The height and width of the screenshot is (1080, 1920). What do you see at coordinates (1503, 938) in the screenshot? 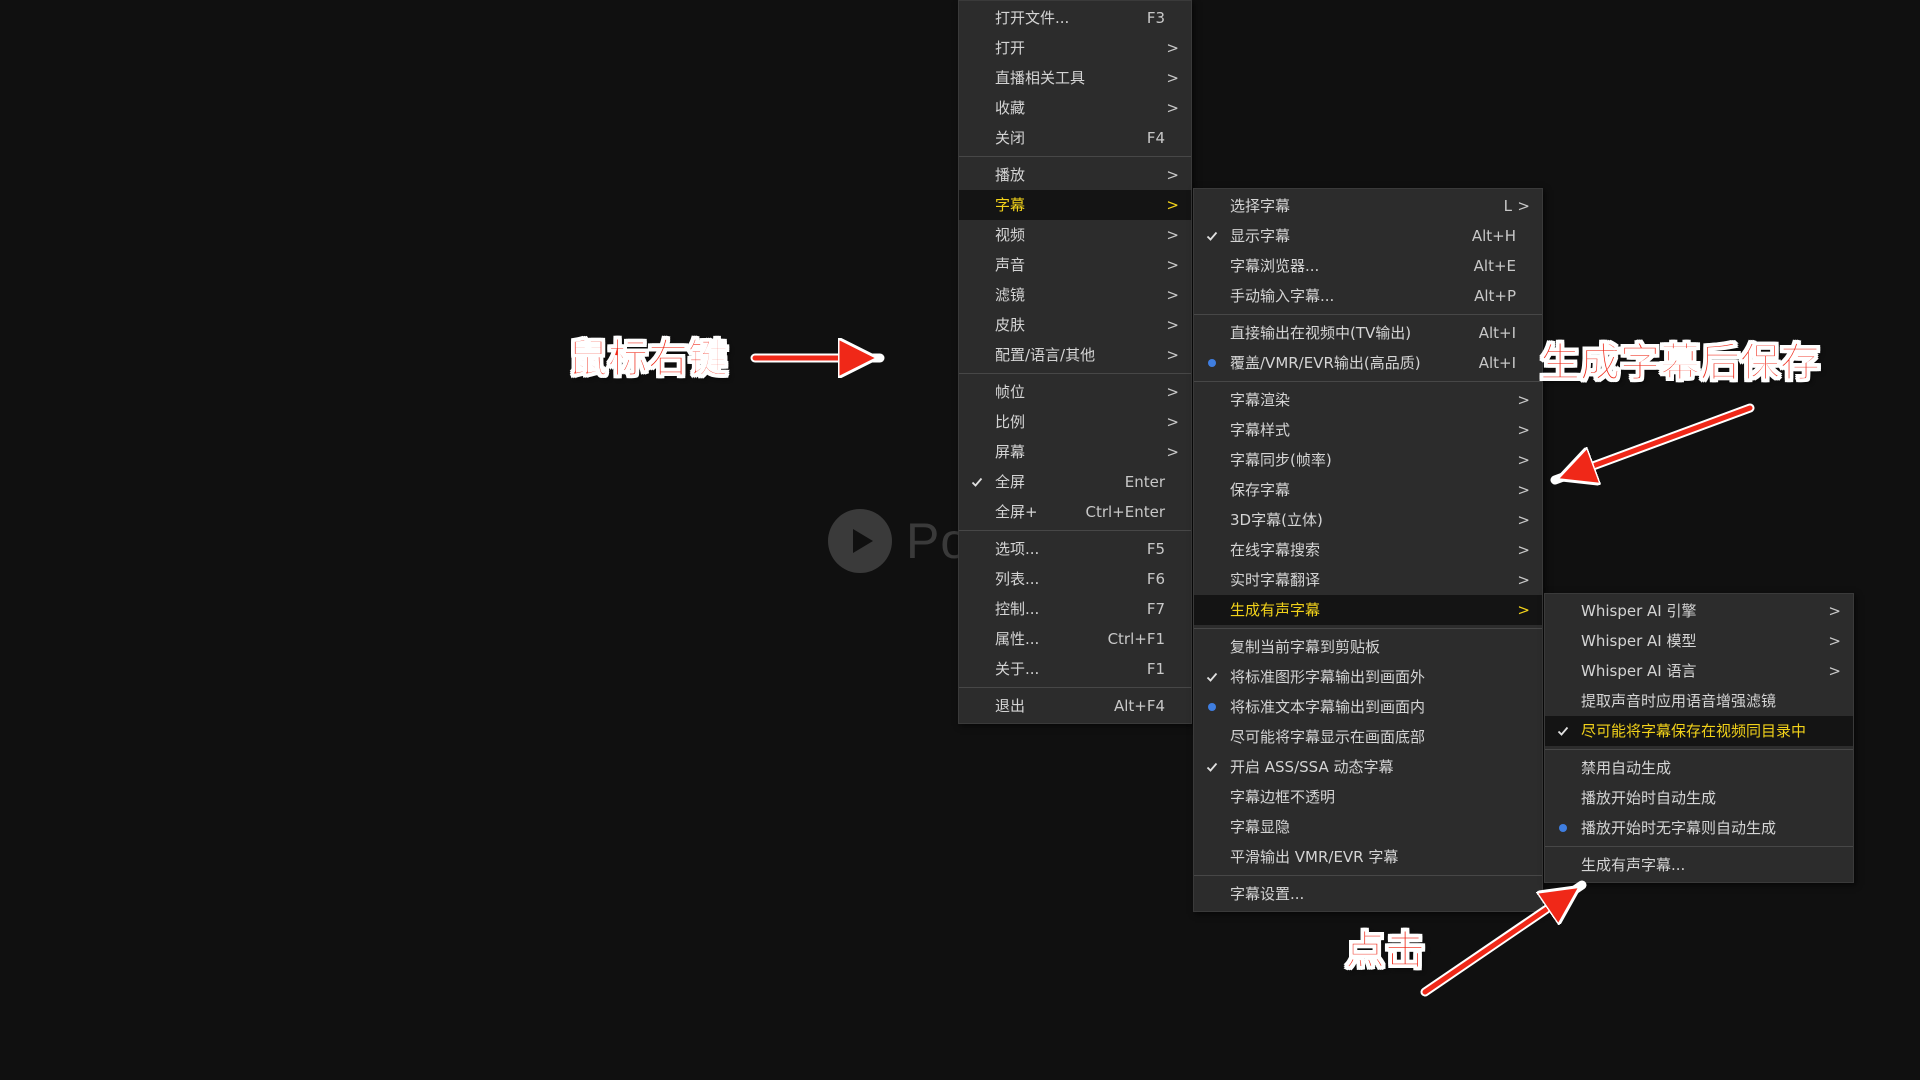
I see `arrow-to-generate-item` at bounding box center [1503, 938].